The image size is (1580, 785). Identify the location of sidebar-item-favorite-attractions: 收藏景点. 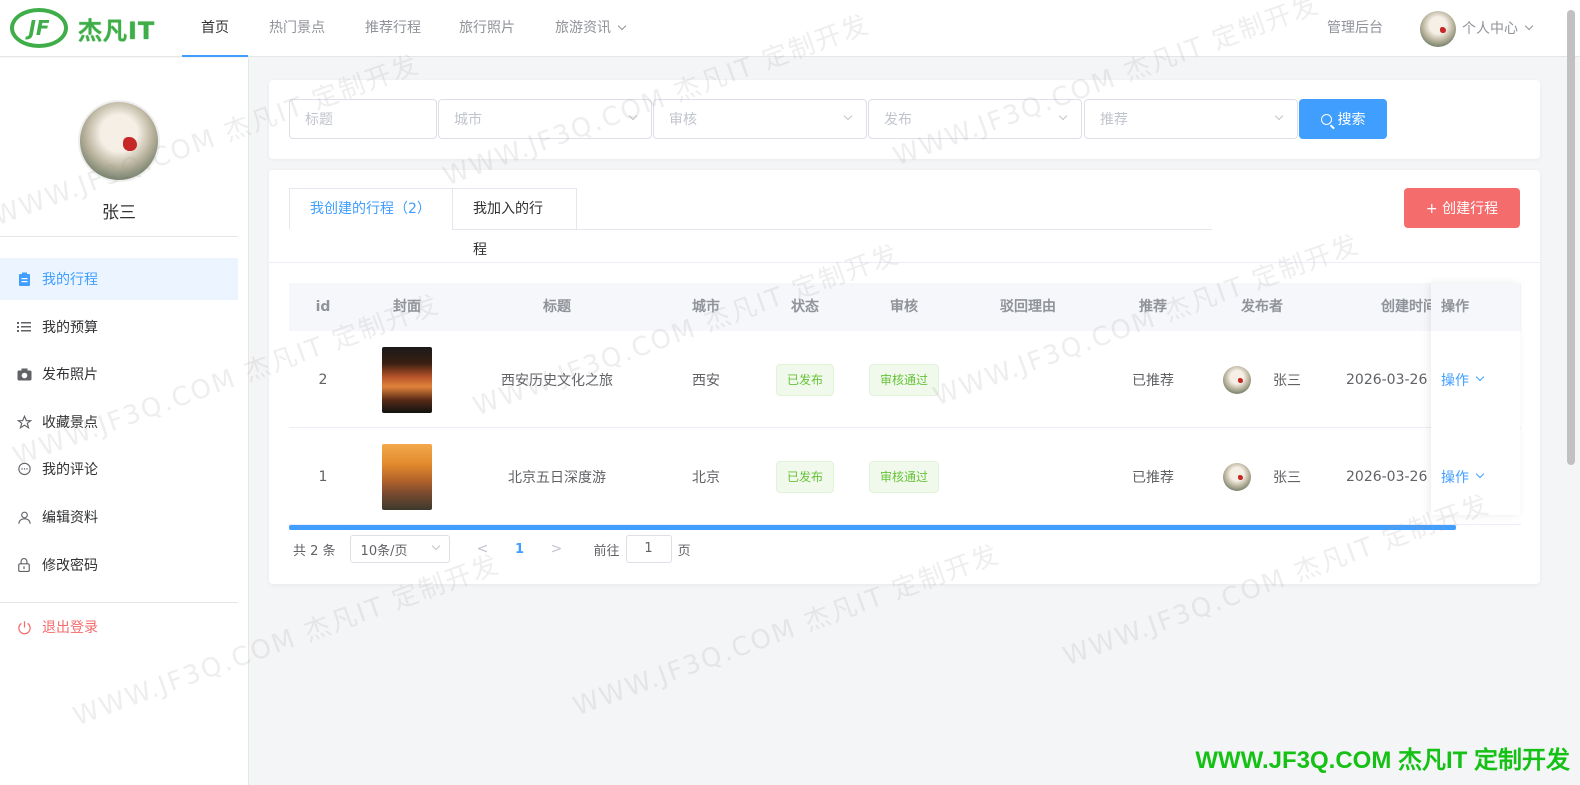
(119, 422).